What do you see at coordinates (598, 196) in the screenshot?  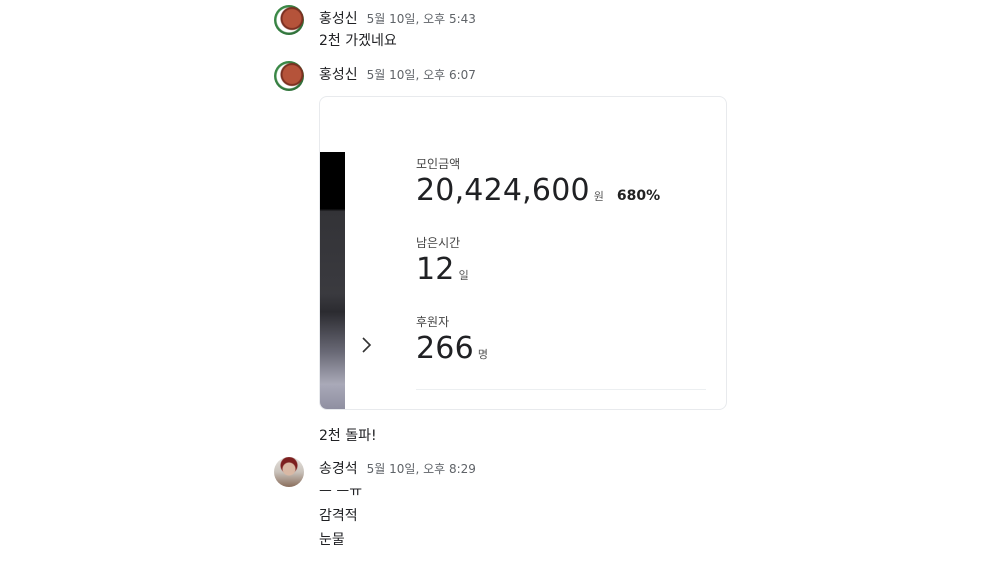 I see `raised-unit: 원` at bounding box center [598, 196].